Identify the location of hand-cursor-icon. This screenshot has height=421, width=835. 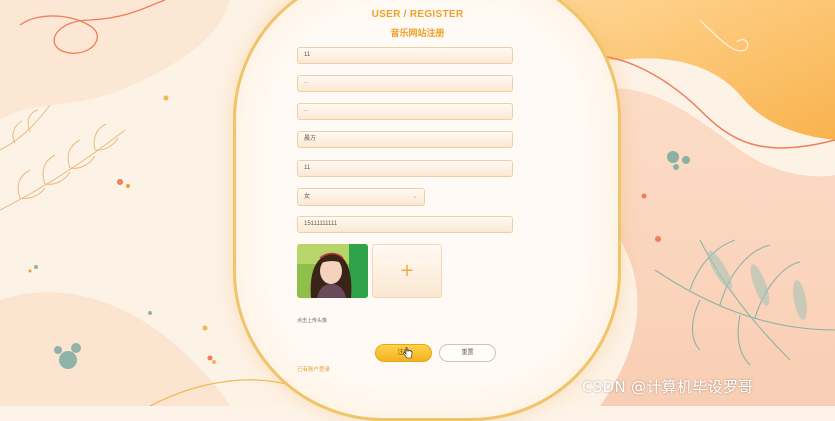
(408, 353).